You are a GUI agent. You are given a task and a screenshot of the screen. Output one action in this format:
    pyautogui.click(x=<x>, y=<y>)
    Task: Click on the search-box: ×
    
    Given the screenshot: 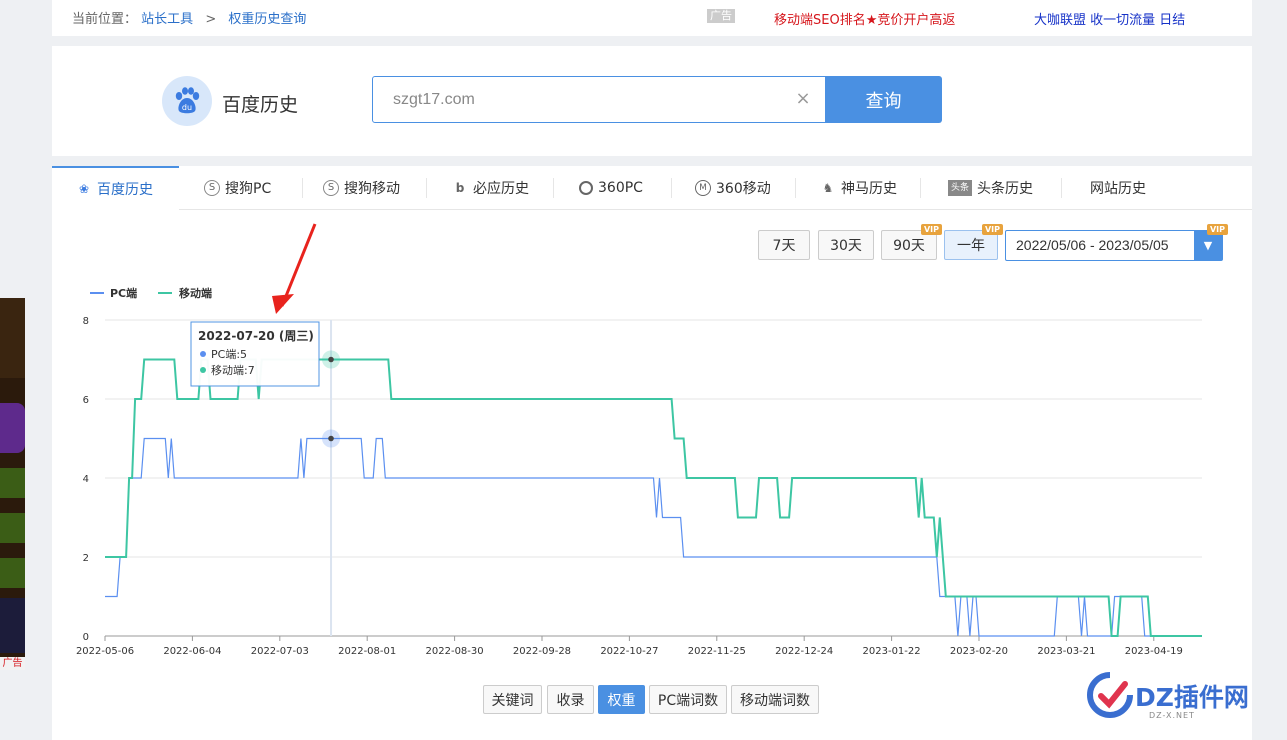 What is the action you would take?
    pyautogui.click(x=599, y=99)
    